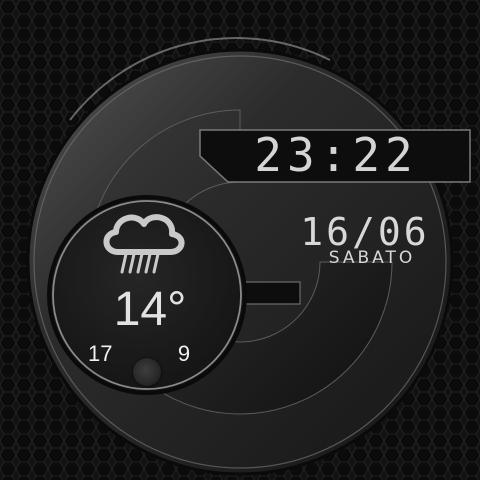 Image resolution: width=480 pixels, height=480 pixels. What do you see at coordinates (372, 258) in the screenshot?
I see `weekday-label: SABATO` at bounding box center [372, 258].